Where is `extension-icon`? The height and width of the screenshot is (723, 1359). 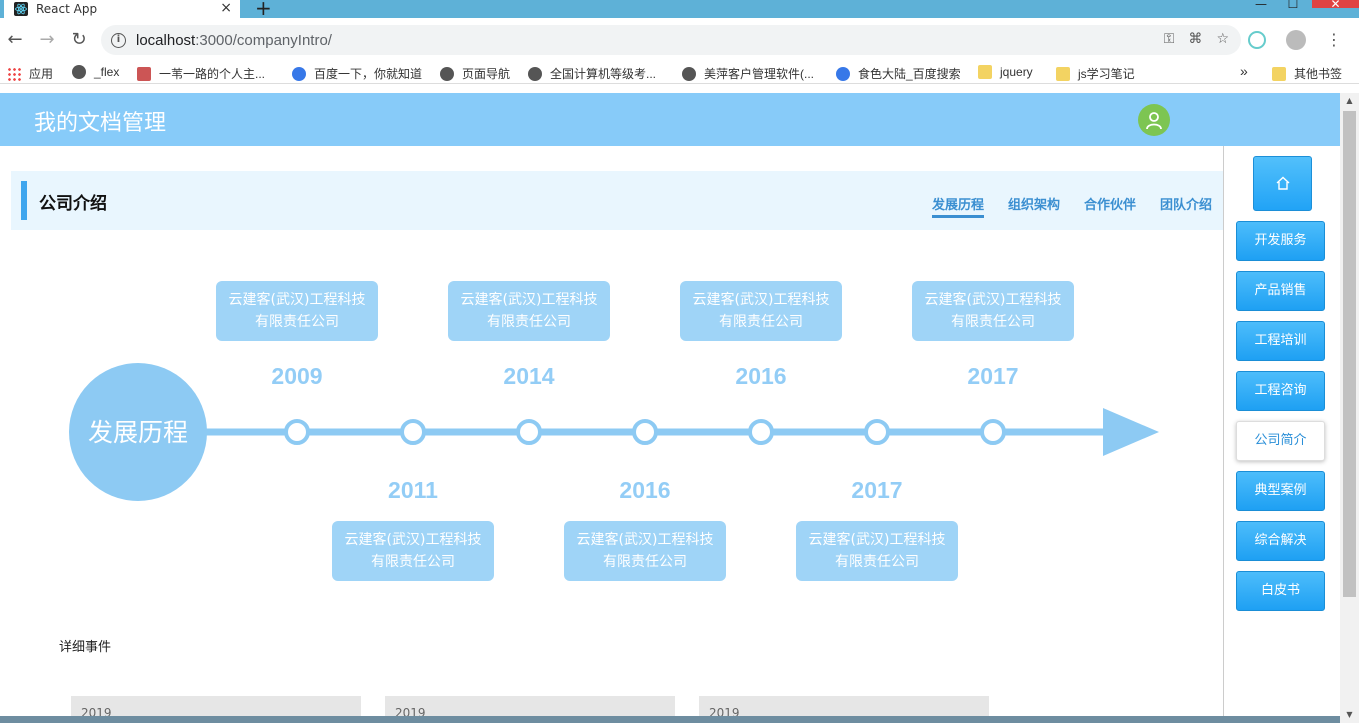
extension-icon is located at coordinates (1257, 40).